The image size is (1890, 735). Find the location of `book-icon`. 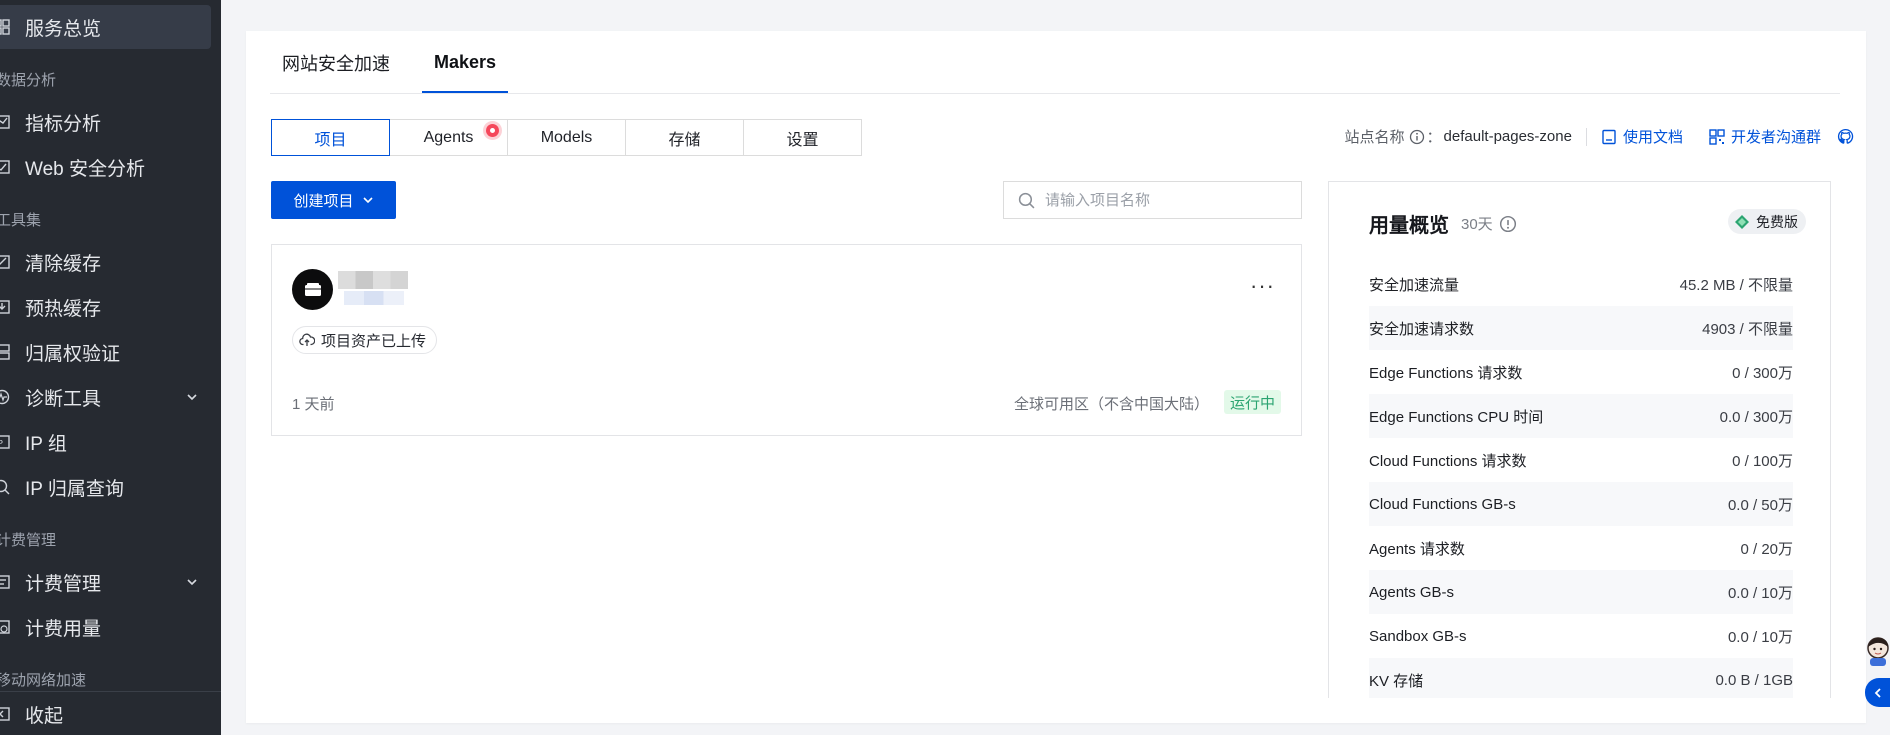

book-icon is located at coordinates (1609, 136).